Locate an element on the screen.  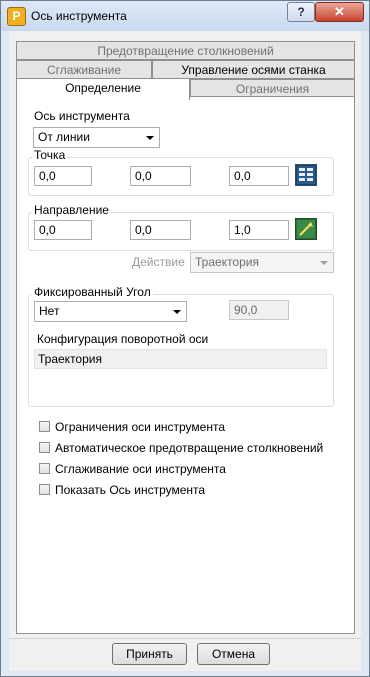
app-logo-icon: P is located at coordinates (16, 16).